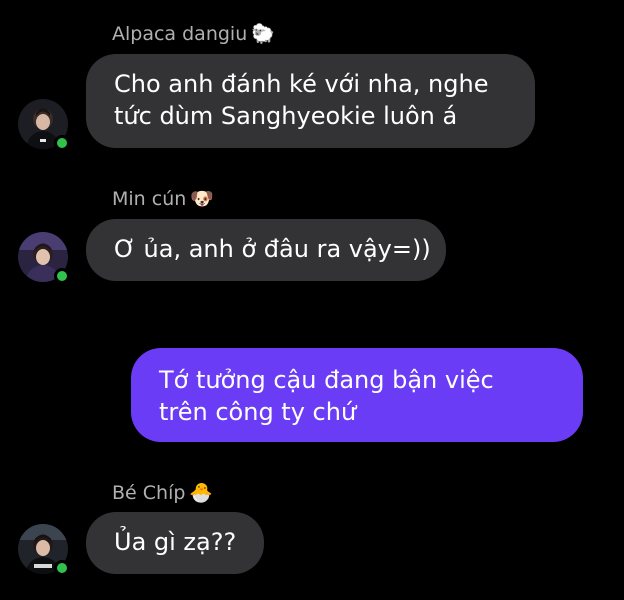  I want to click on message-bubble-incoming: Ủa gì zạ??, so click(175, 543).